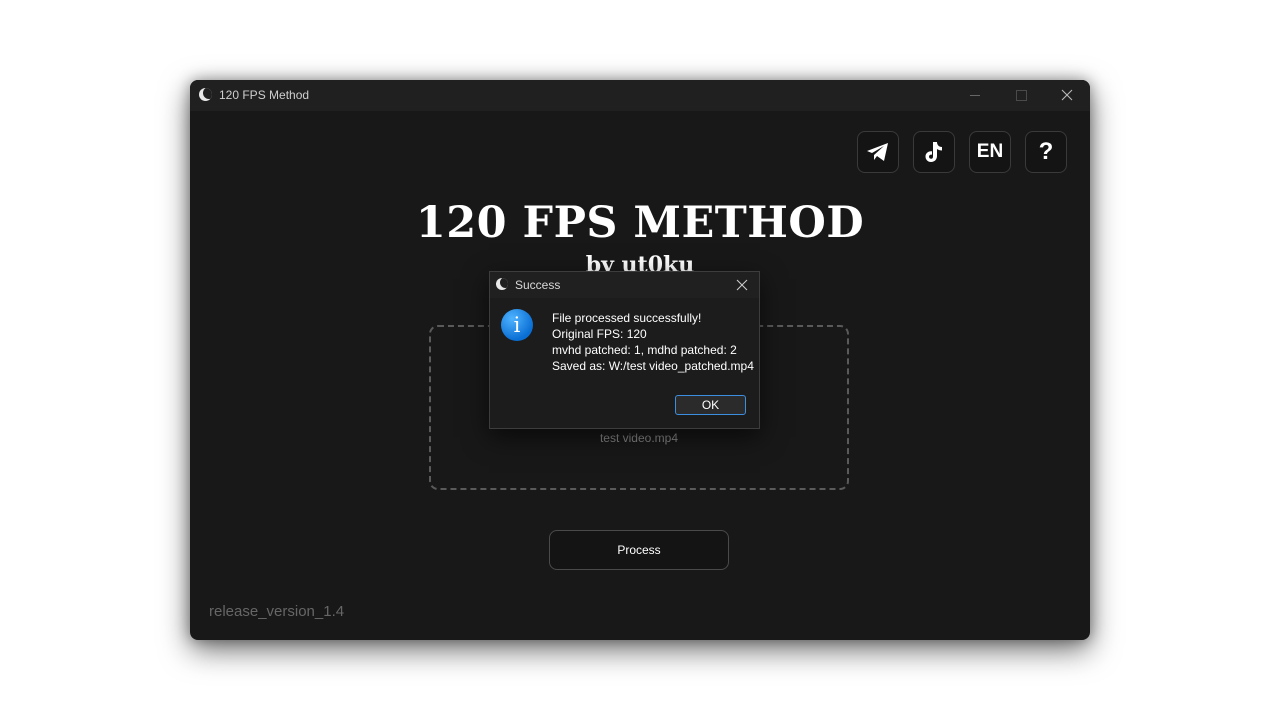 This screenshot has width=1279, height=720. I want to click on message-line: File processed successfully!, so click(627, 318).